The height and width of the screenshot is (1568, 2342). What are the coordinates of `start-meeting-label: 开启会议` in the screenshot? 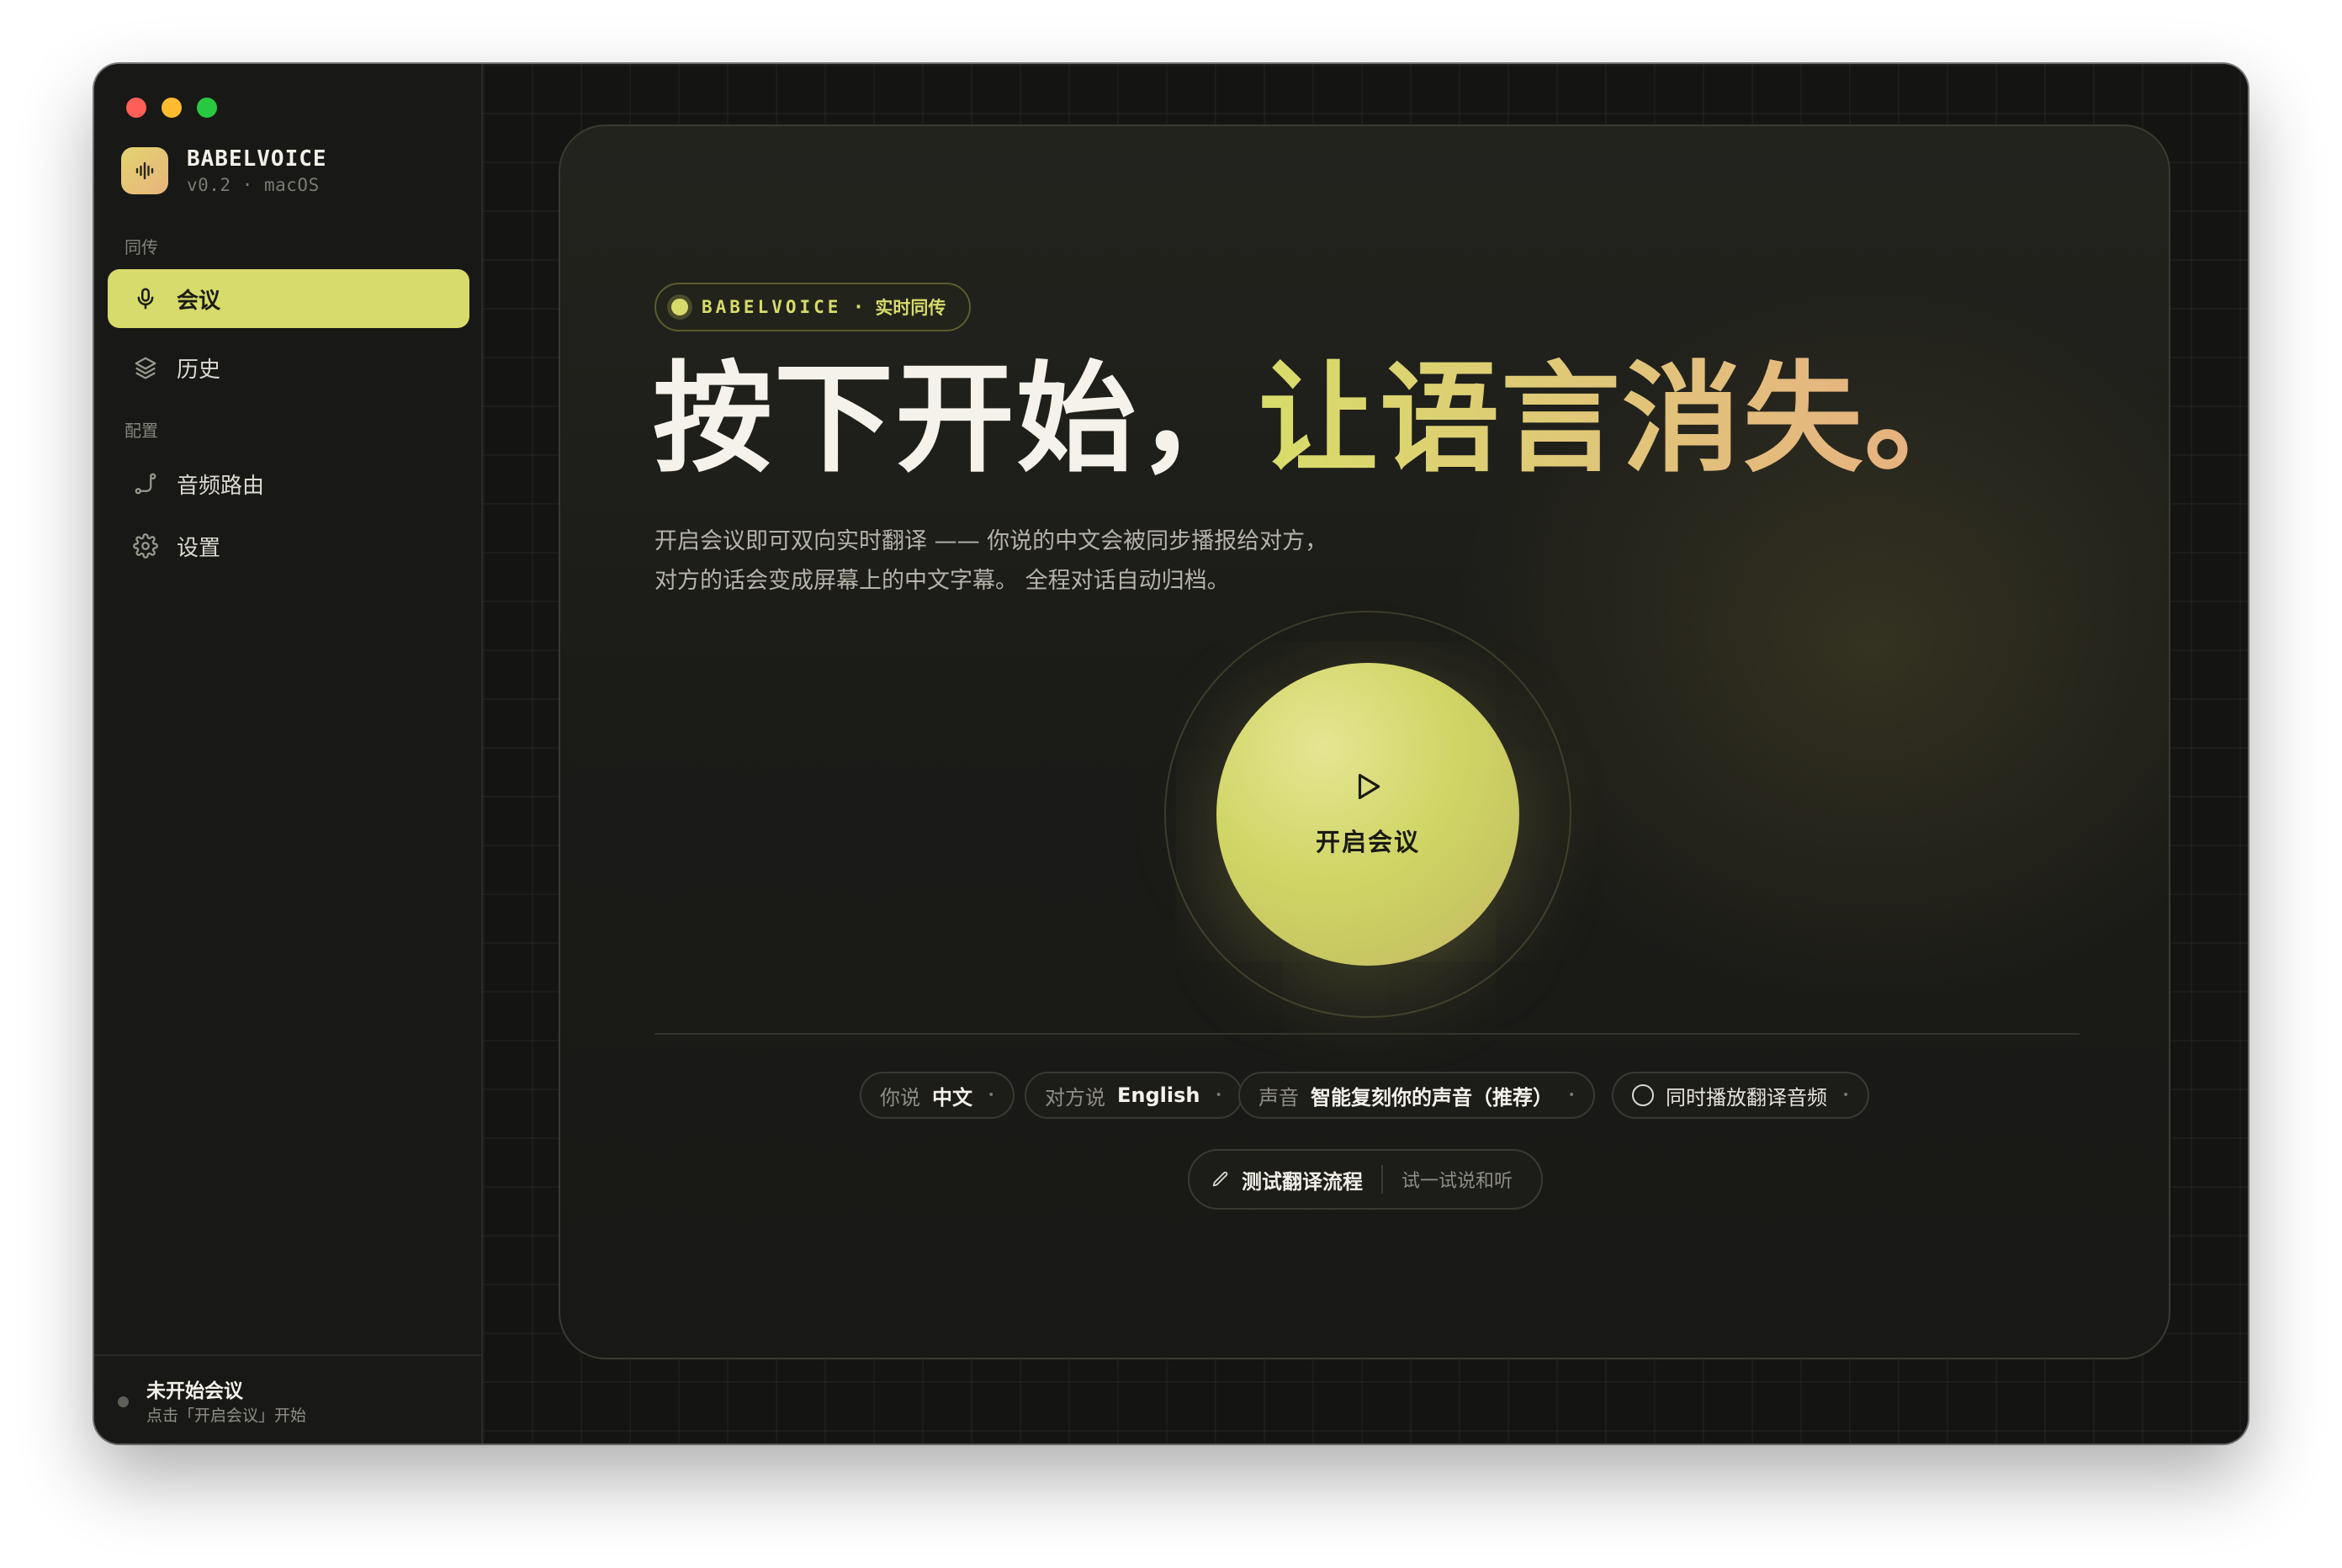 It's located at (1367, 842).